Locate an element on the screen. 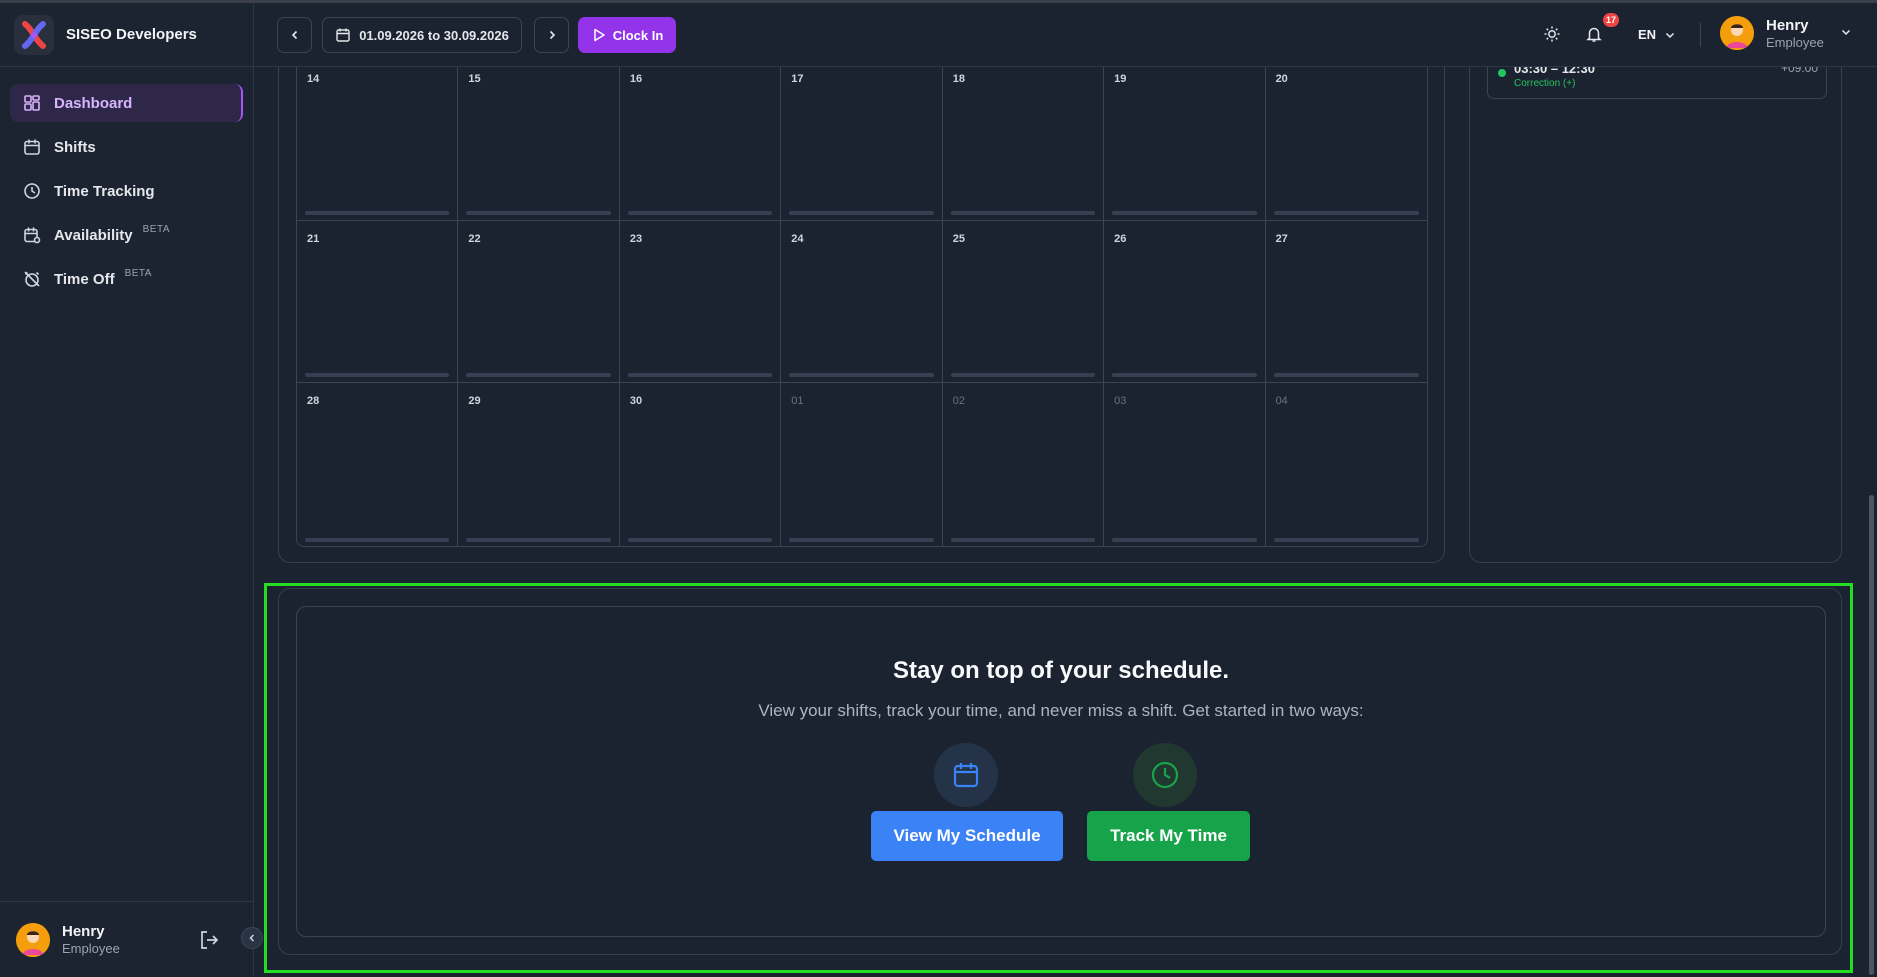 The width and height of the screenshot is (1877, 977). calendar-day-number: 04 is located at coordinates (1281, 401).